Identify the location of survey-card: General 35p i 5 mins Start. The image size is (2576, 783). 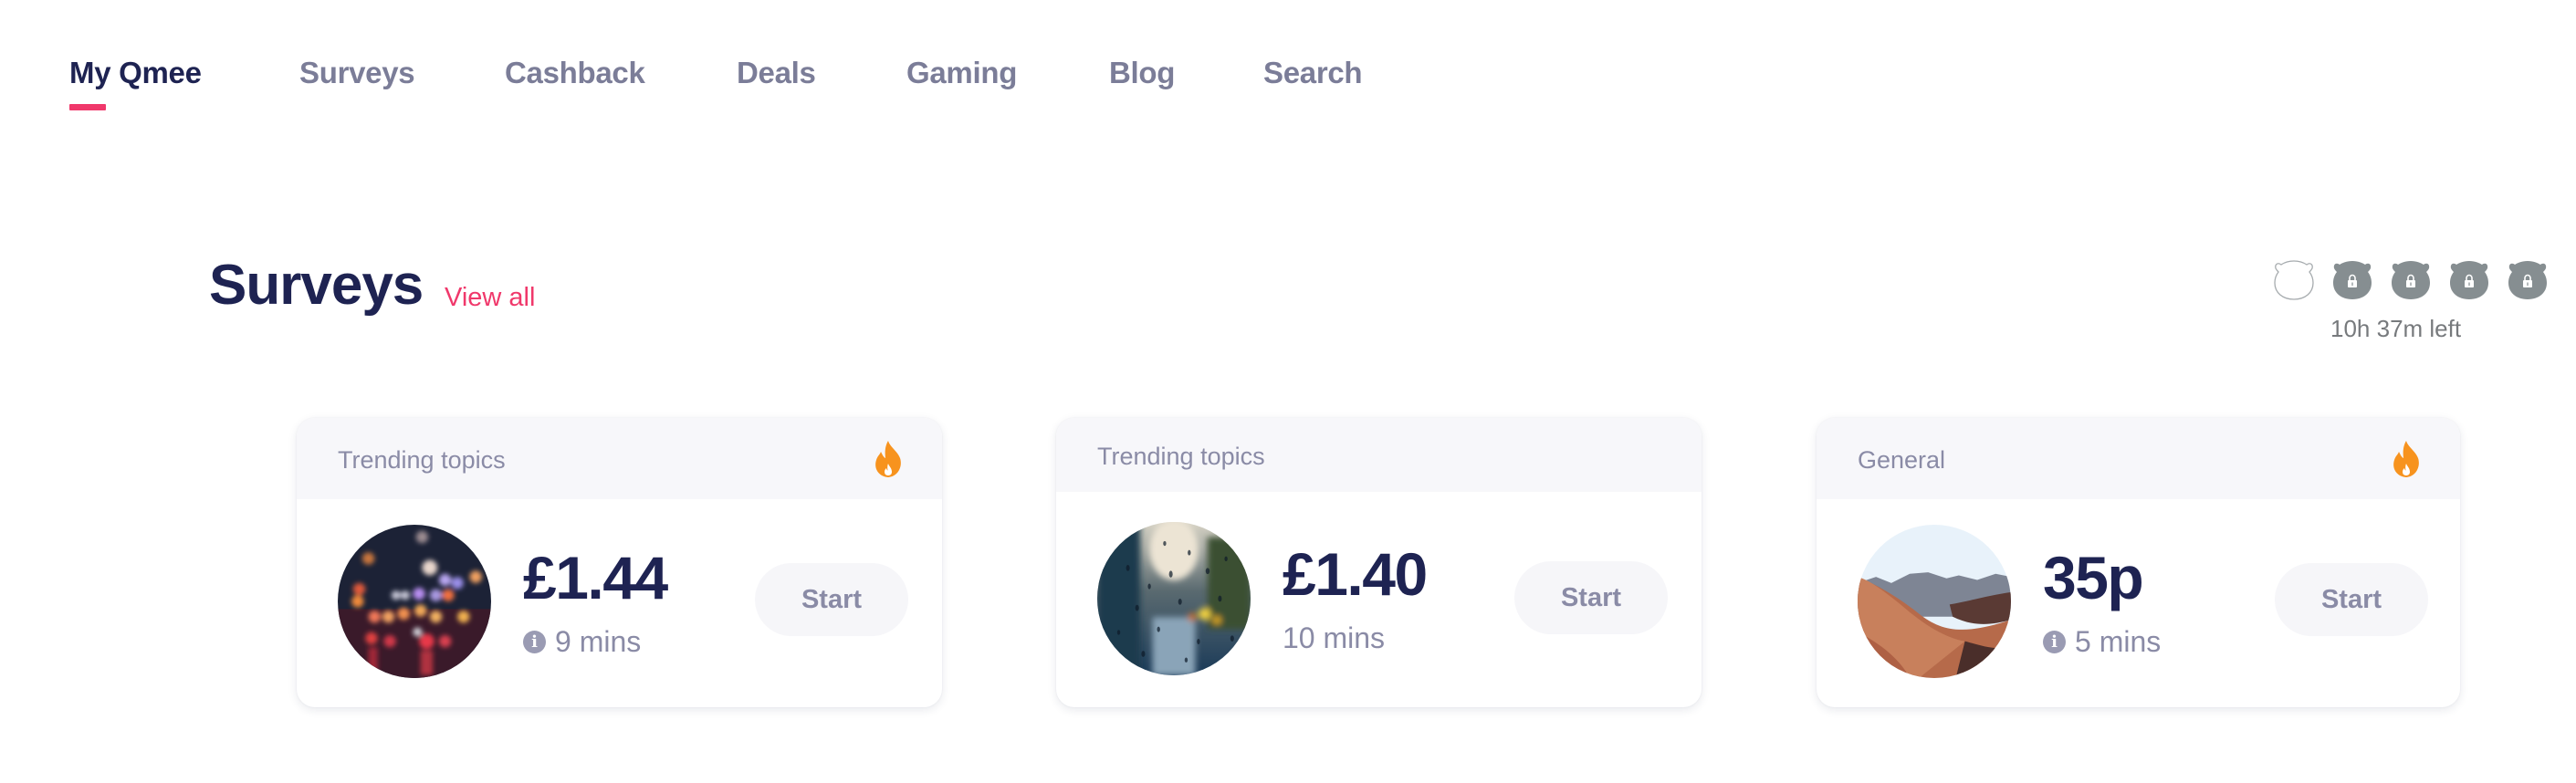
(2138, 562).